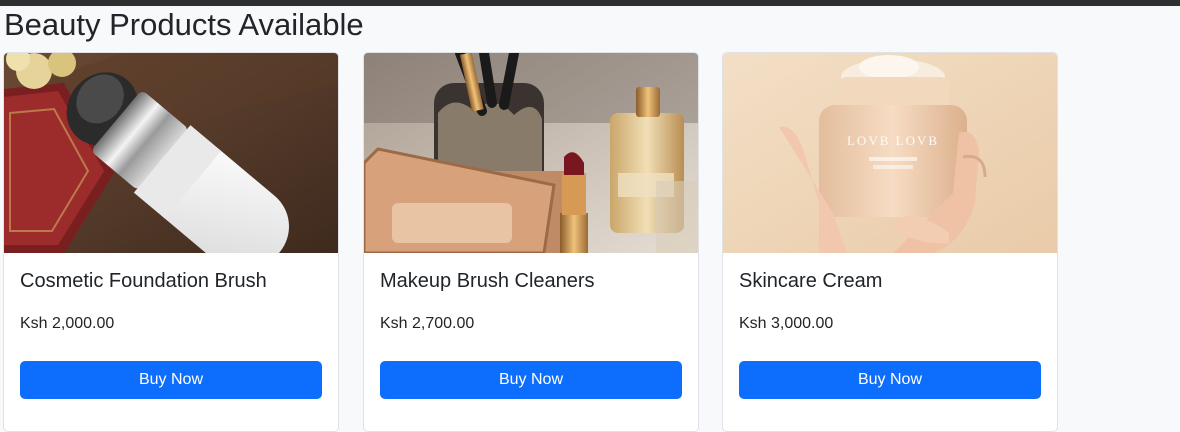  Describe the element at coordinates (143, 281) in the screenshot. I see `product-name: Cosmetic Foundation Brush` at that location.